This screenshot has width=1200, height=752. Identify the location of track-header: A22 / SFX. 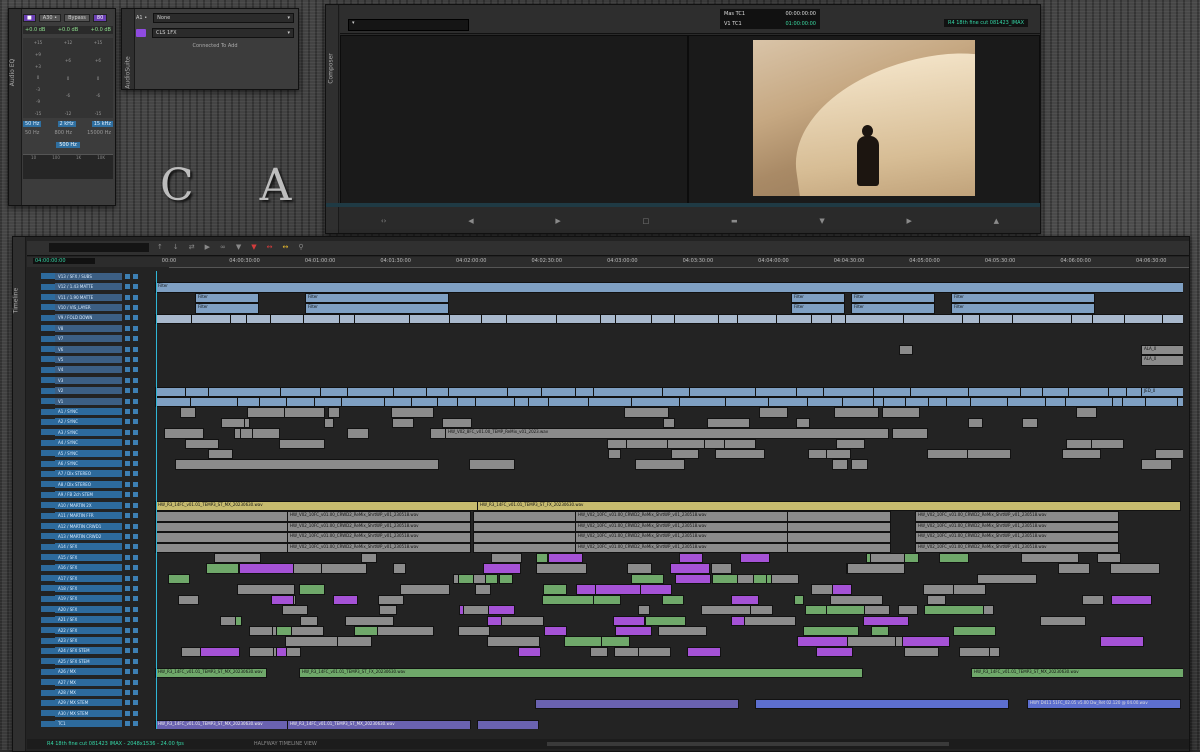
(91, 630).